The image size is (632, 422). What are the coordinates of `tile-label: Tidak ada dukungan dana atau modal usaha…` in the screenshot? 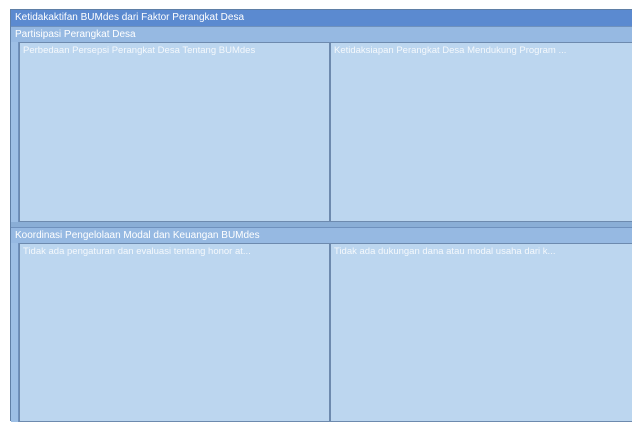 It's located at (445, 251).